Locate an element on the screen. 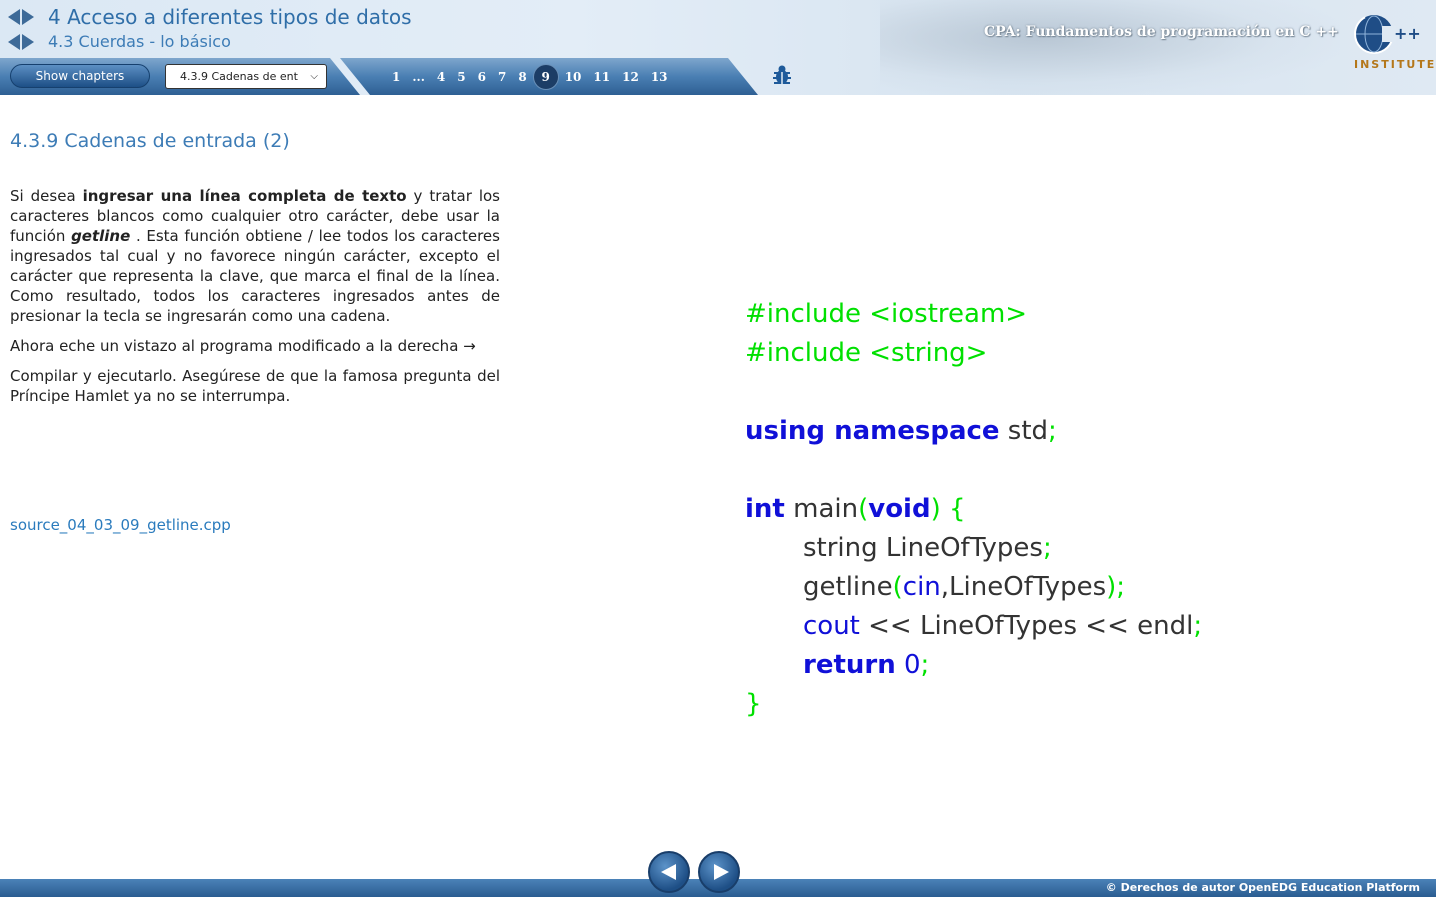 This screenshot has height=897, width=1436. para1-function-name: getline is located at coordinates (101, 236).